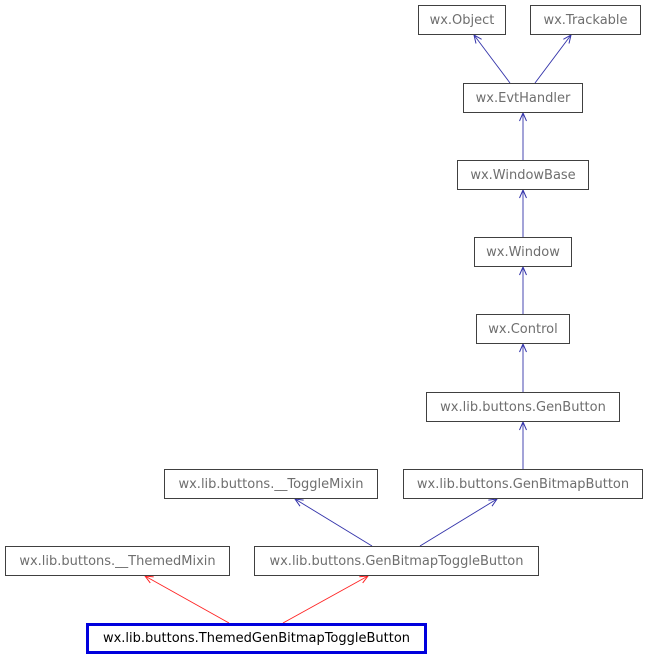 Image resolution: width=648 pixels, height=659 pixels. What do you see at coordinates (523, 407) in the screenshot?
I see `node-genbutton: wx.lib.buttons.GenButton` at bounding box center [523, 407].